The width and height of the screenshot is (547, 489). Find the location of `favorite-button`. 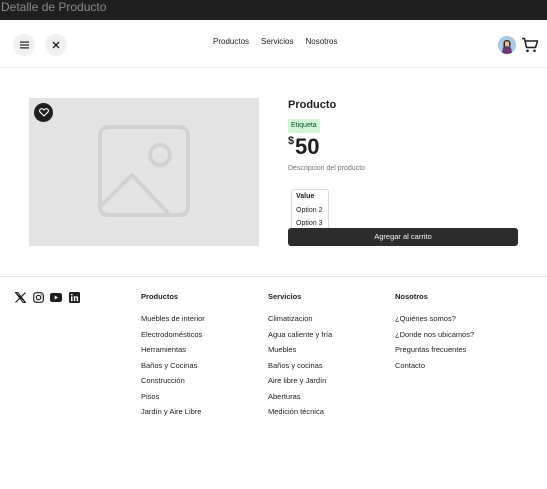

favorite-button is located at coordinates (43, 112).